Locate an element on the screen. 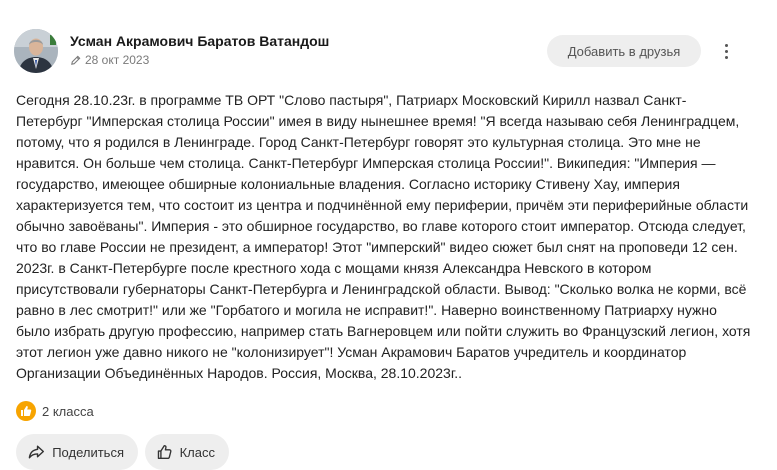 This screenshot has width=777, height=470. pencil-icon is located at coordinates (76, 60).